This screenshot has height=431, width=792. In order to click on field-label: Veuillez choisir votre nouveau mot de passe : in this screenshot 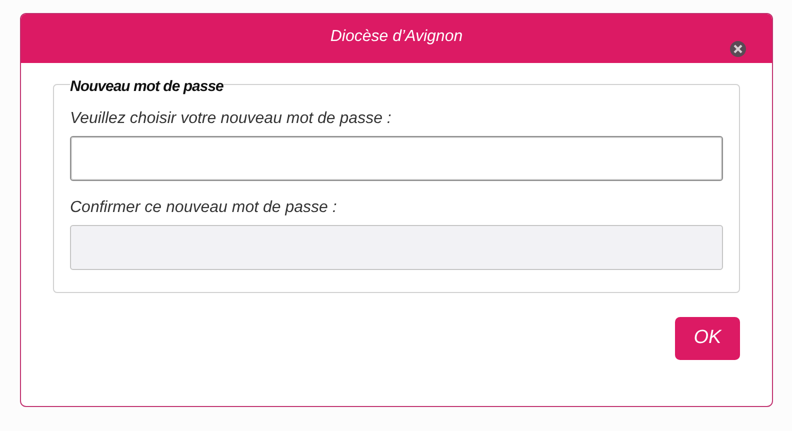, I will do `click(231, 119)`.